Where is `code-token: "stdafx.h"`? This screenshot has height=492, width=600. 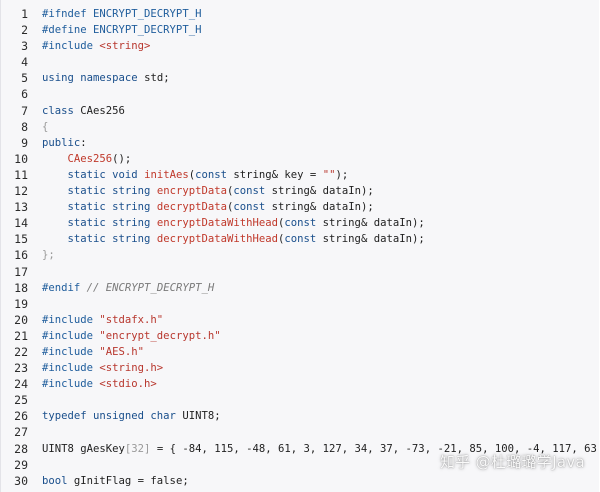 code-token: "stdafx.h" is located at coordinates (131, 319).